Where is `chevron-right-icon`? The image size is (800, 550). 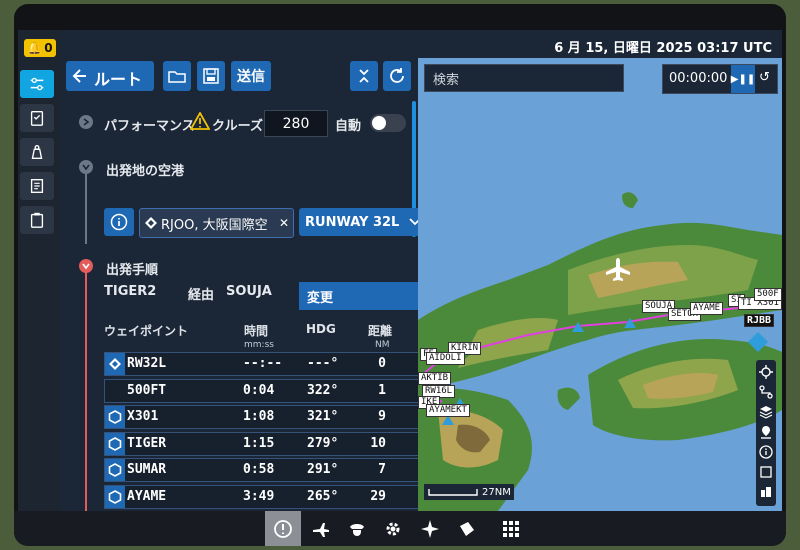
chevron-right-icon is located at coordinates (86, 122).